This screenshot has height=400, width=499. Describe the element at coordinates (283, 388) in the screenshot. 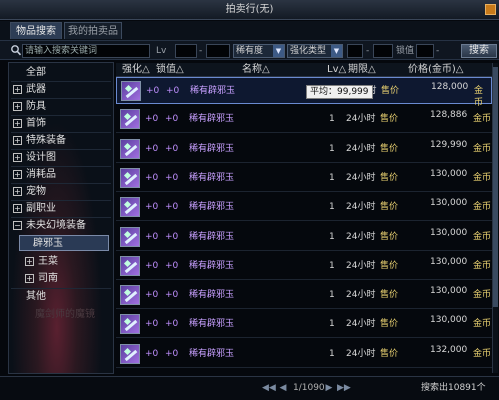

I see `prev-page-icon: ◀` at that location.